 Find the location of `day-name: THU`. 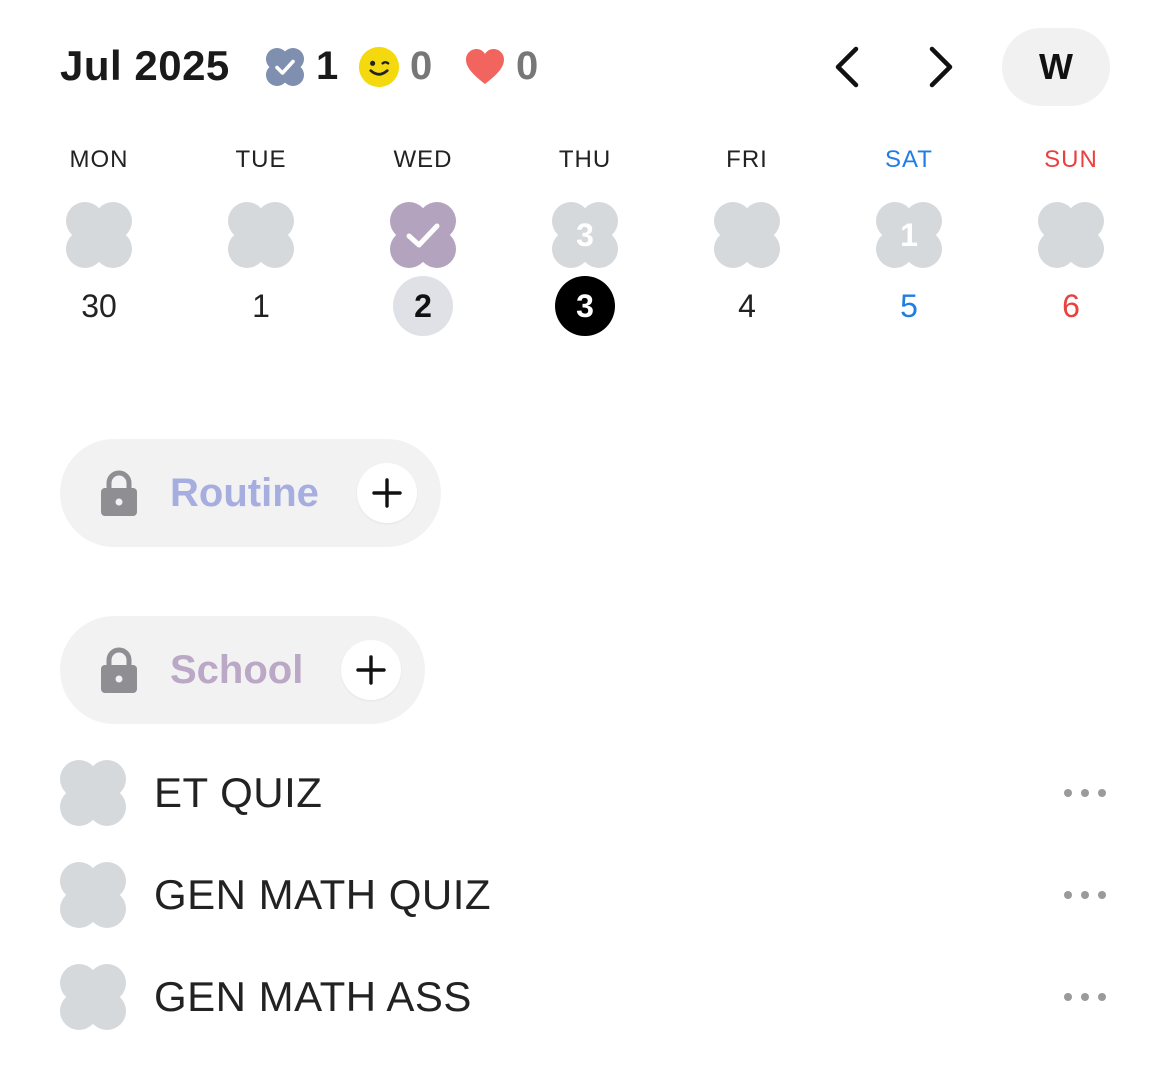

day-name: THU is located at coordinates (585, 159).